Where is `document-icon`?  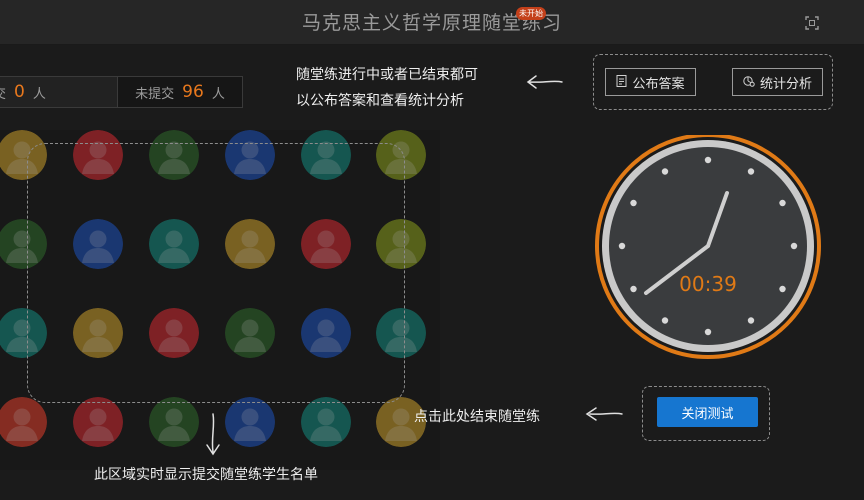 document-icon is located at coordinates (621, 82).